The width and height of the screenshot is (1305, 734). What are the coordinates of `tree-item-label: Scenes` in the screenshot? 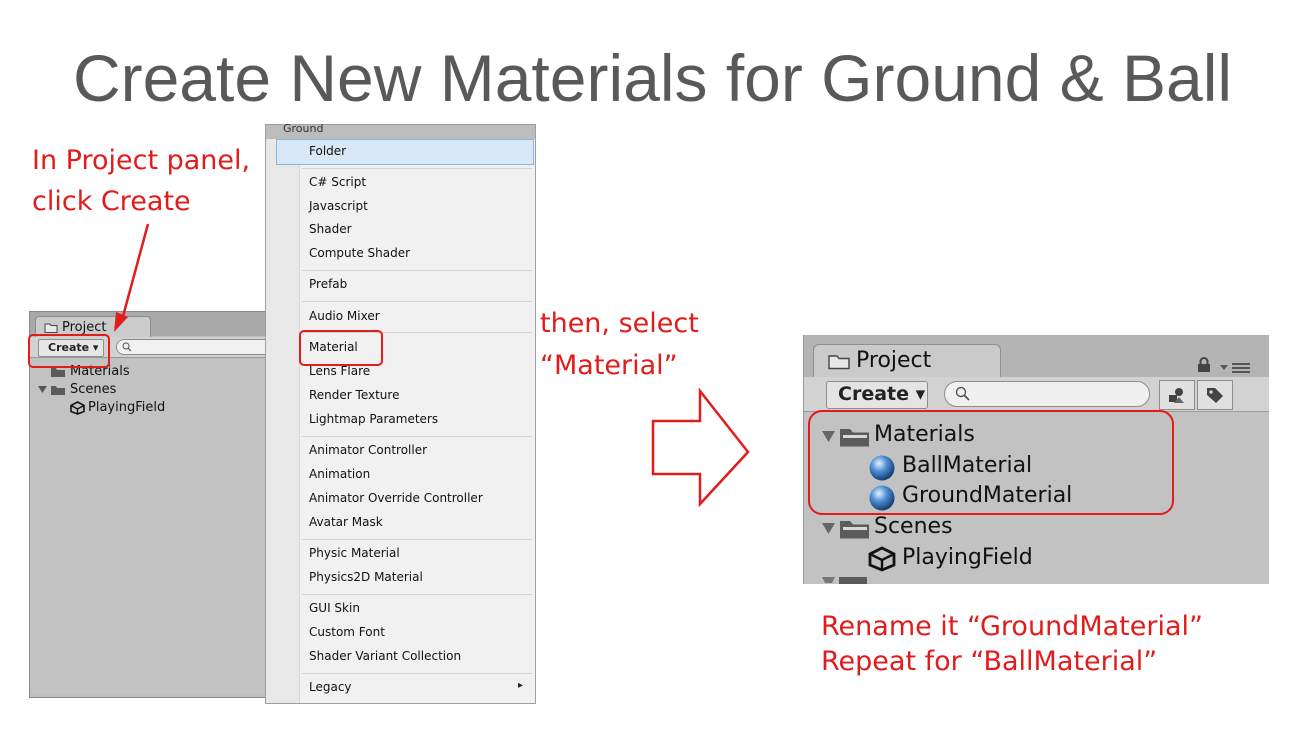 It's located at (913, 526).